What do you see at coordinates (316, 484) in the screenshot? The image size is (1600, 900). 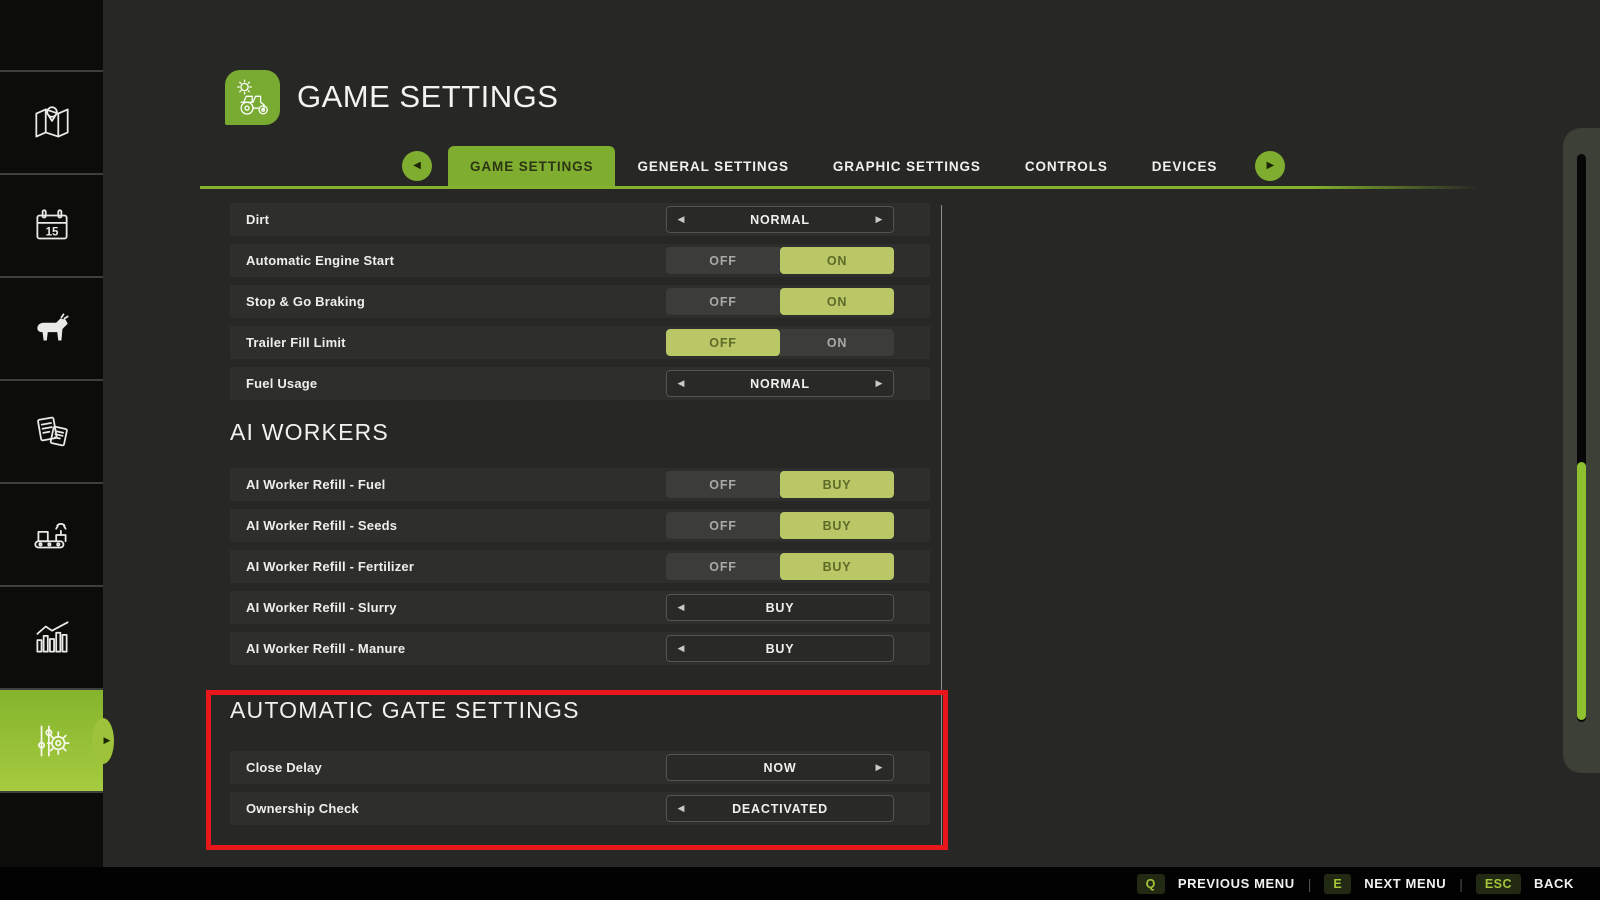 I see `setting-label: AI Worker Refill - Fuel` at bounding box center [316, 484].